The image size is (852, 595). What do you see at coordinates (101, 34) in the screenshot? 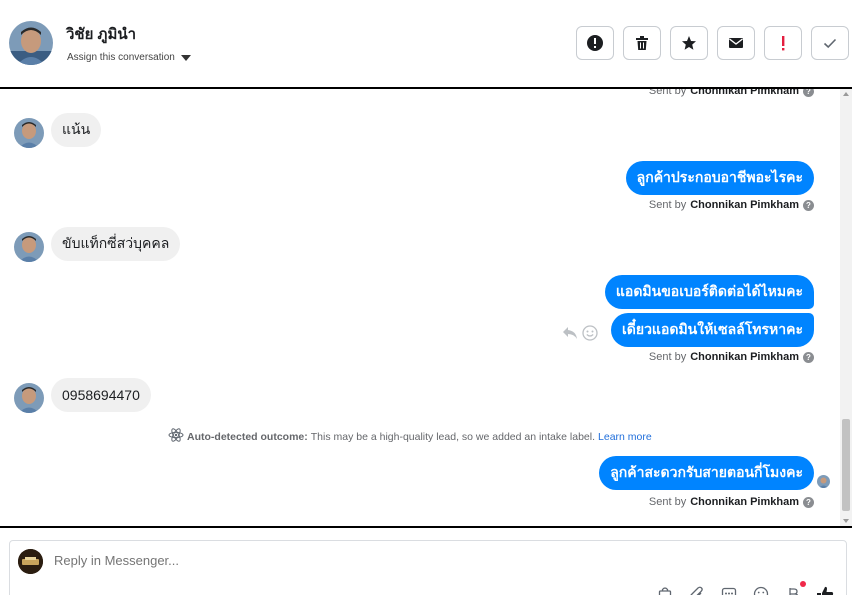
I see `contact-name: วิชัย ภูมินำ` at bounding box center [101, 34].